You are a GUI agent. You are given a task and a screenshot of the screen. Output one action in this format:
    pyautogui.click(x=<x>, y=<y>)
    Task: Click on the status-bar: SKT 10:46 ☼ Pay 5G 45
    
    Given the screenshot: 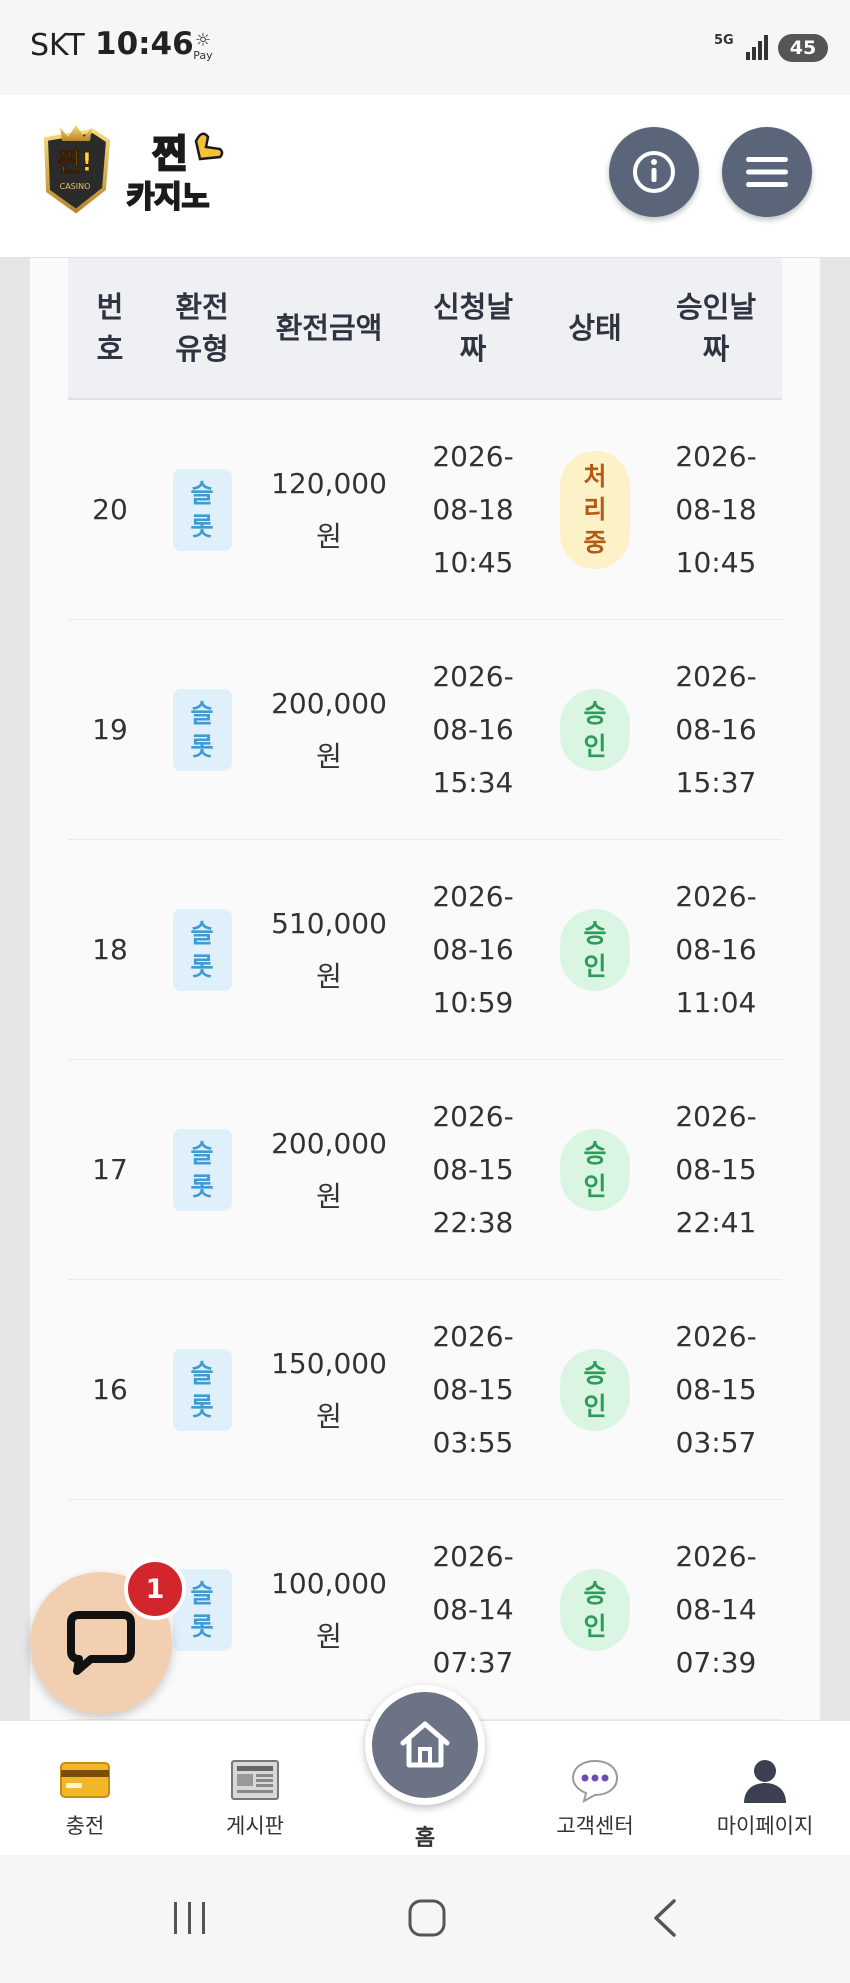 What is the action you would take?
    pyautogui.click(x=425, y=47)
    